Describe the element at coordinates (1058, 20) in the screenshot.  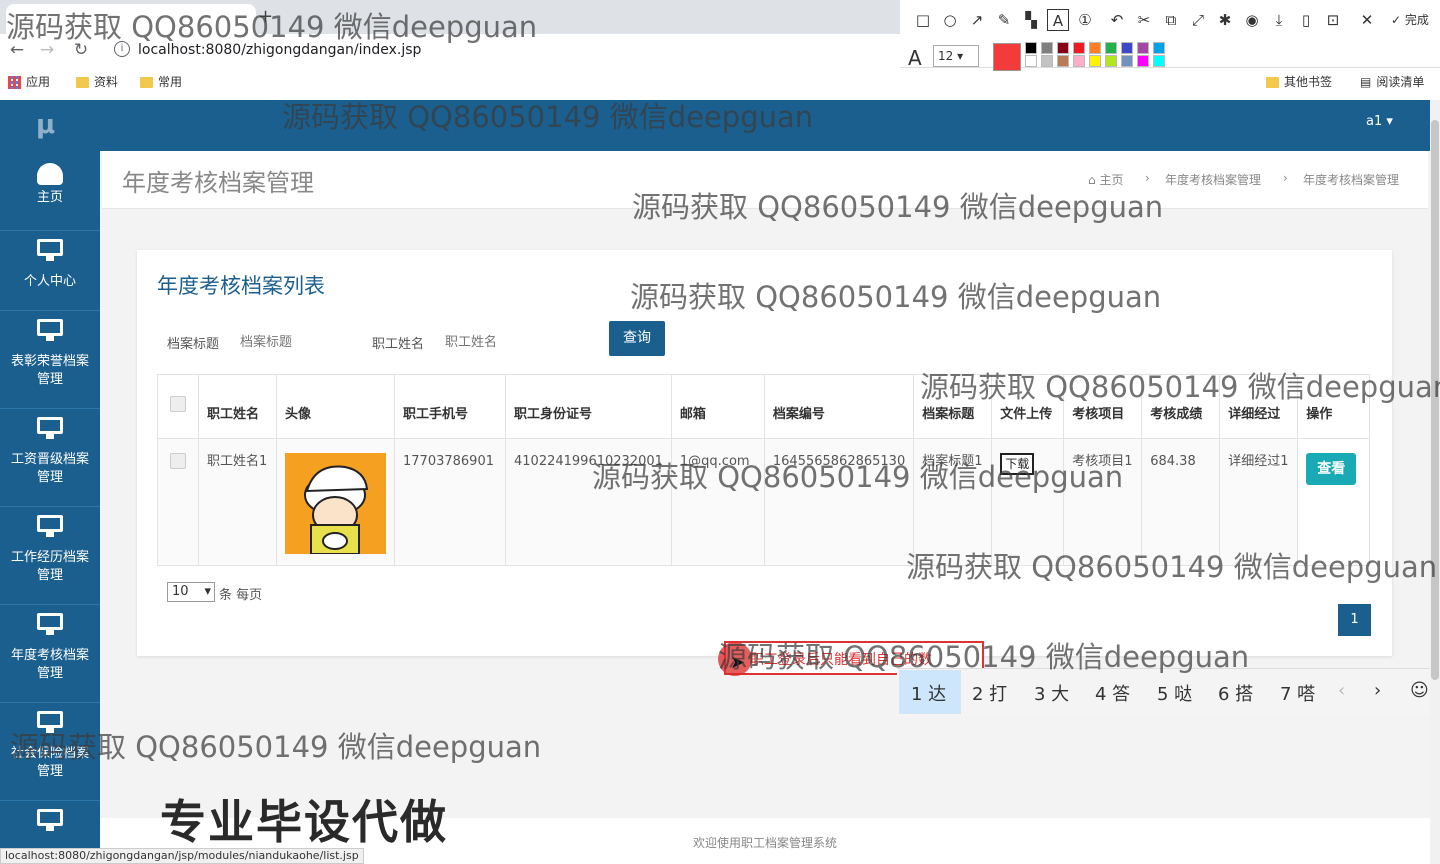
I see `text-tool-icon: A` at that location.